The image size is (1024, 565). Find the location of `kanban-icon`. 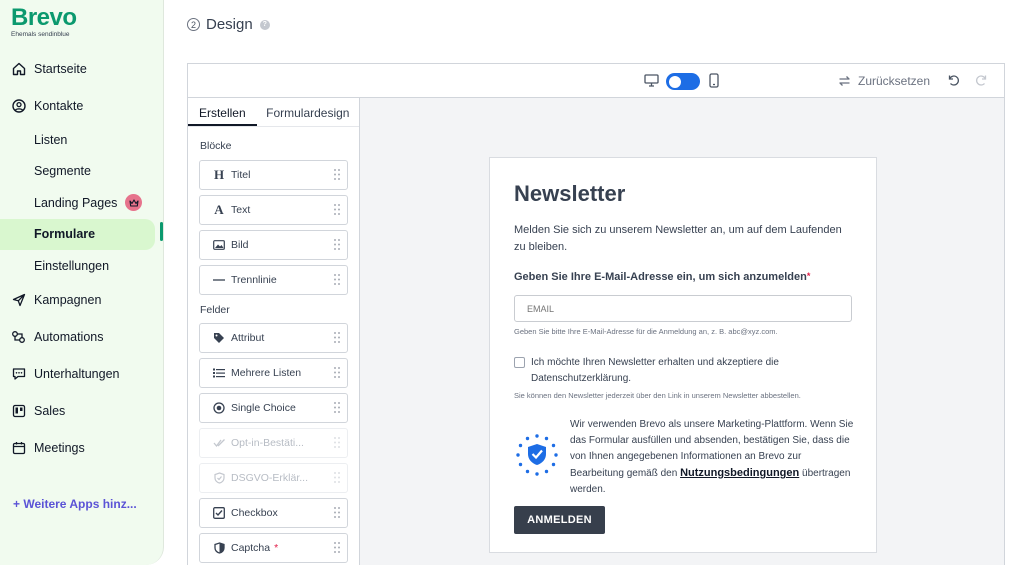

kanban-icon is located at coordinates (18, 411).